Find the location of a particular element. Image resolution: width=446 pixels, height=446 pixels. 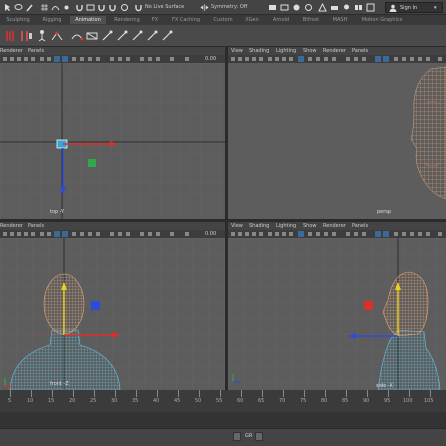

script-editor-button is located at coordinates (259, 436).